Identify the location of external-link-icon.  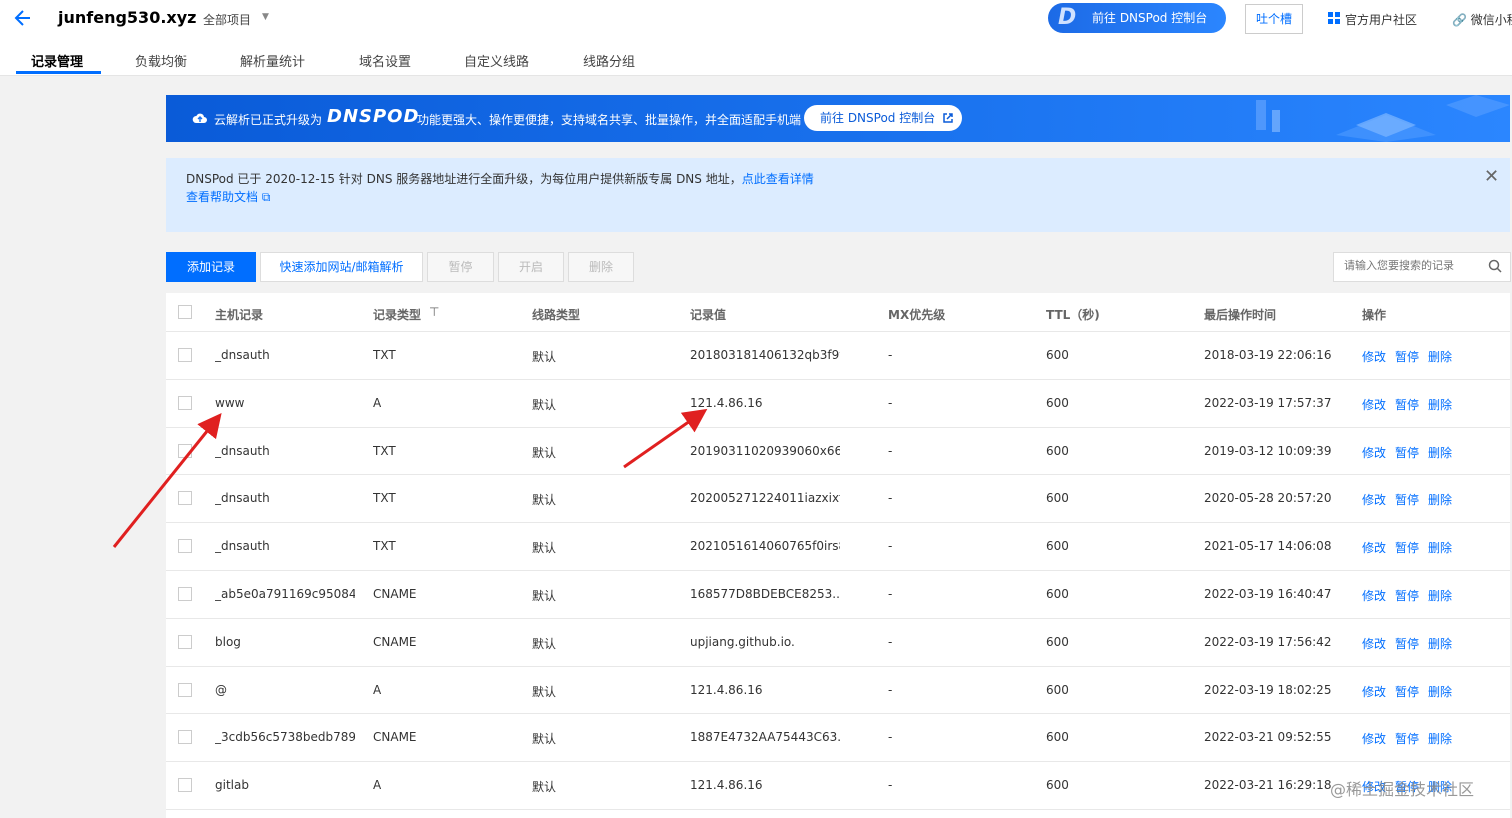
(948, 118).